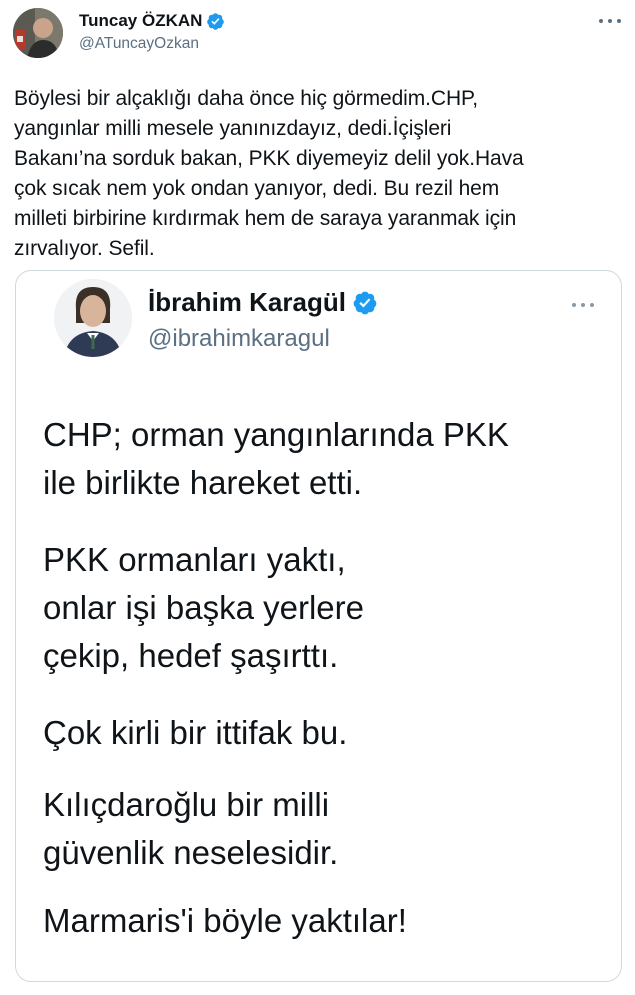 This screenshot has height=995, width=635. I want to click on author-name: Tuncay ÖZKAN, so click(140, 21).